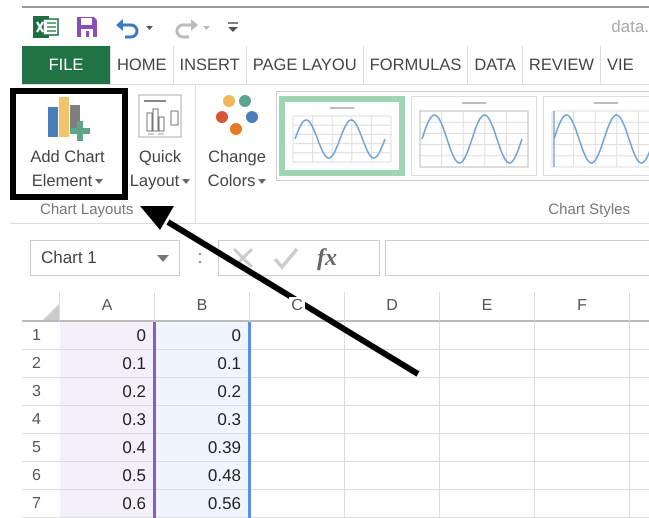 The image size is (649, 518). Describe the element at coordinates (202, 448) in the screenshot. I see `table-cell: 0.39` at that location.